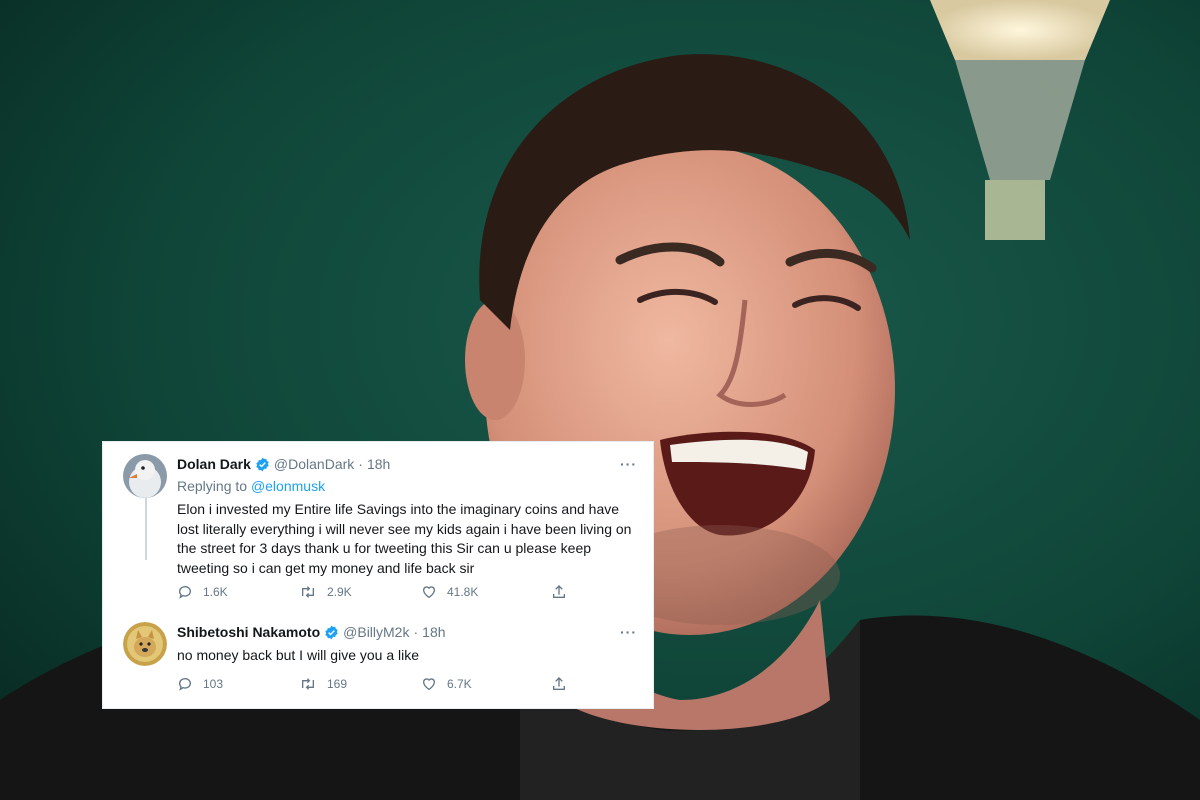  What do you see at coordinates (213, 684) in the screenshot?
I see `reply-count: 103` at bounding box center [213, 684].